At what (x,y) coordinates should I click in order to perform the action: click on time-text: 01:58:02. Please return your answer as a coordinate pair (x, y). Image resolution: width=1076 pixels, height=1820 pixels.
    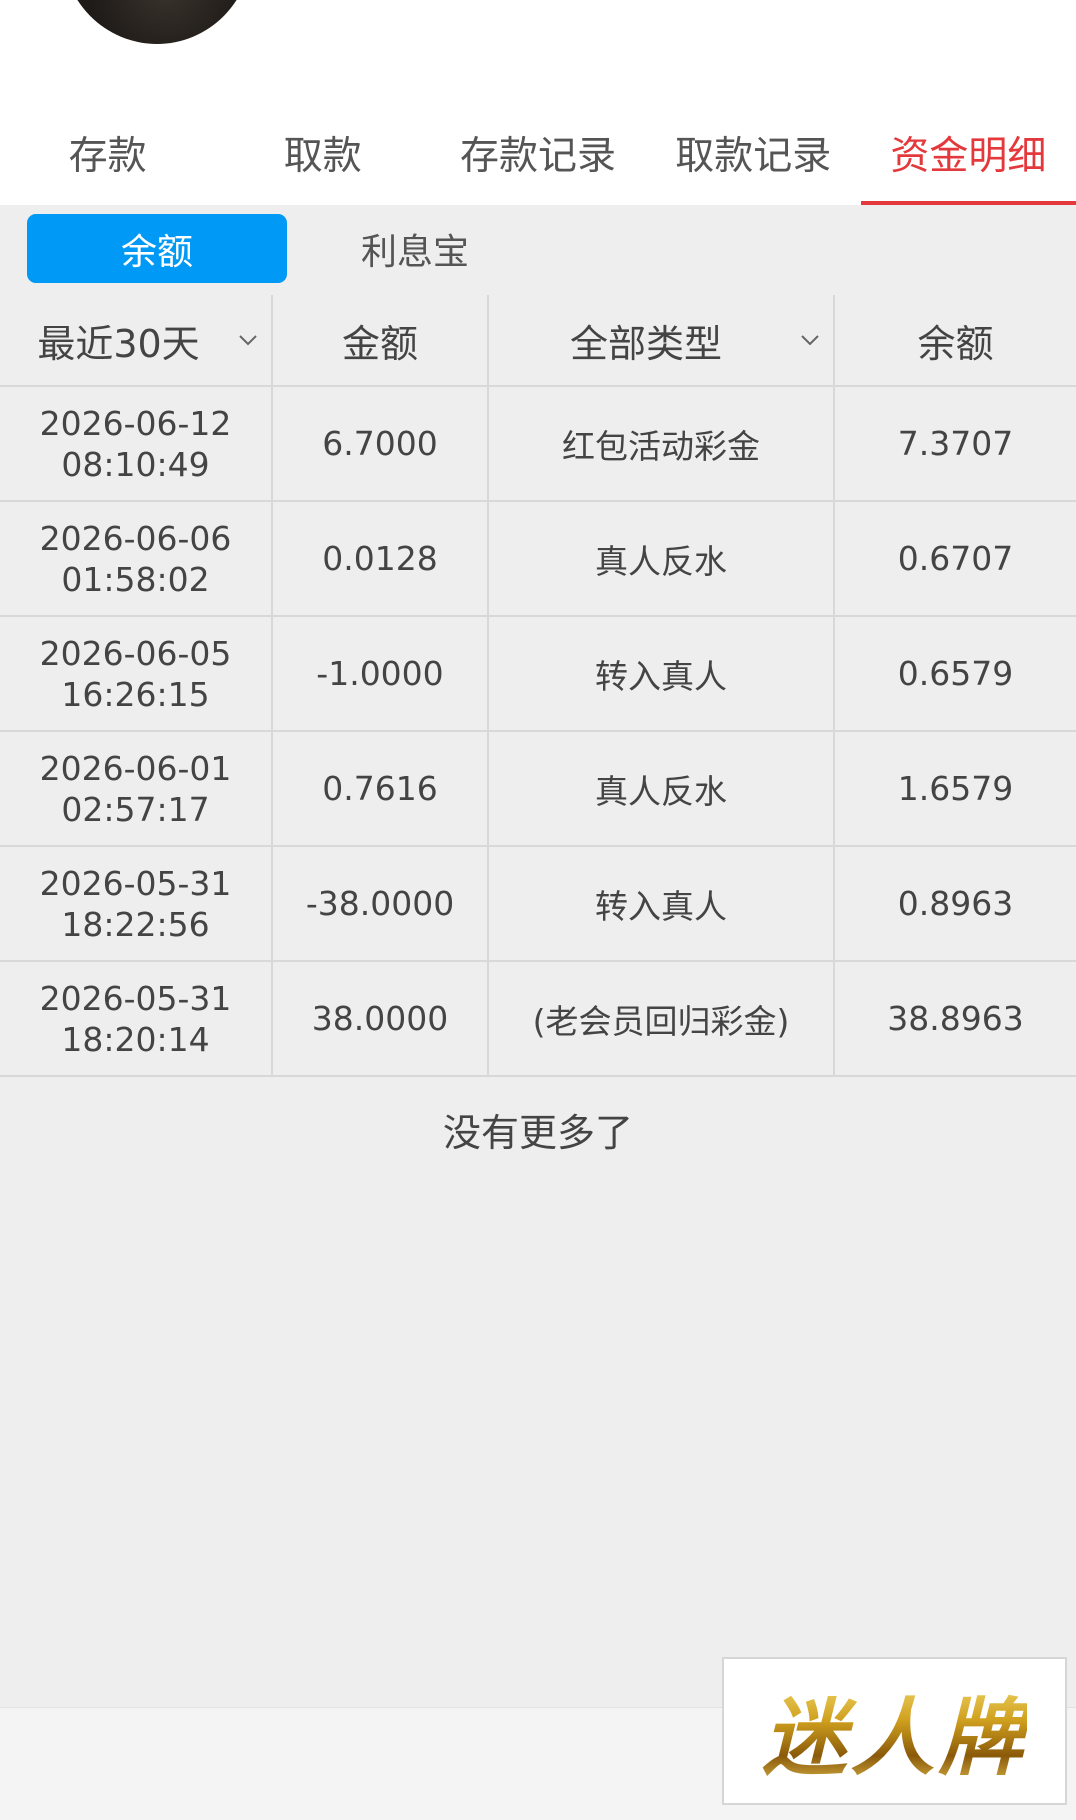
    Looking at the image, I should click on (135, 579).